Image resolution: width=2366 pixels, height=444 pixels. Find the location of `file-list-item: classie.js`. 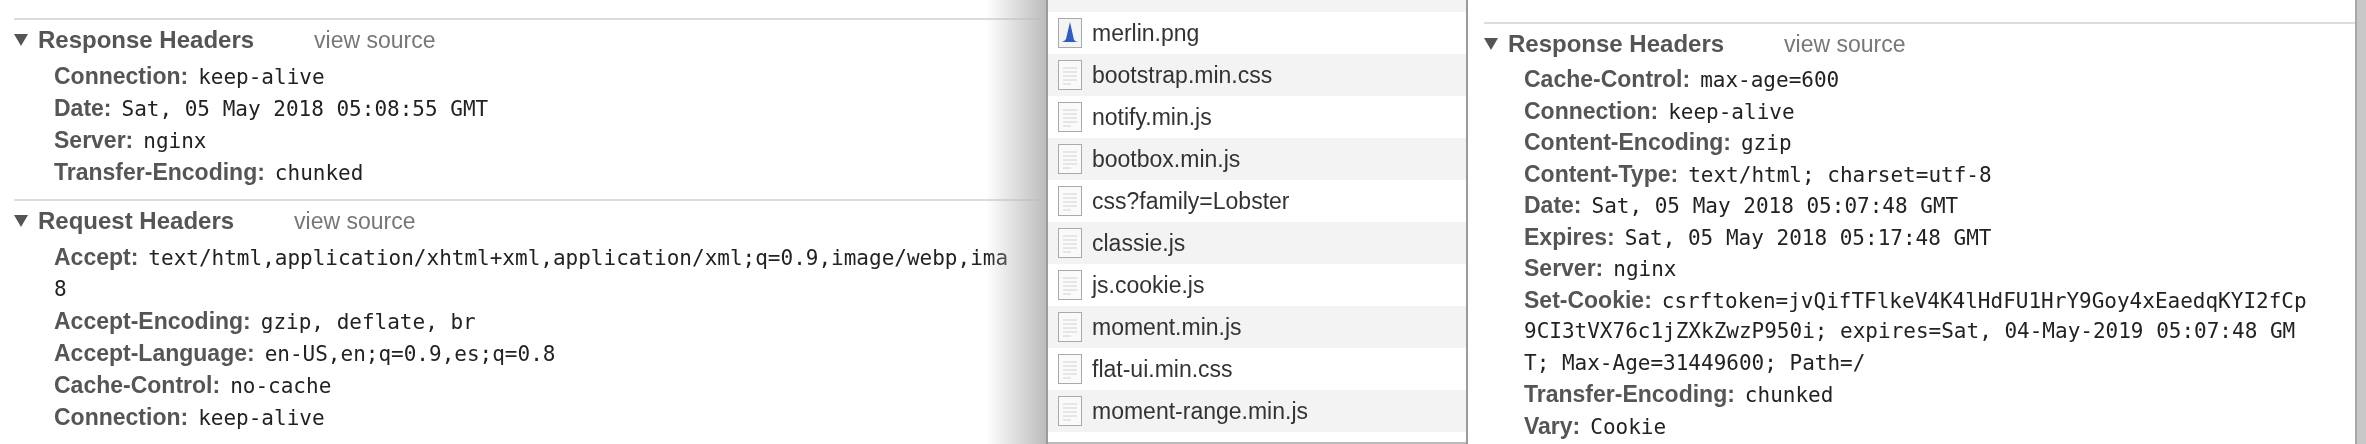

file-list-item: classie.js is located at coordinates (1257, 243).